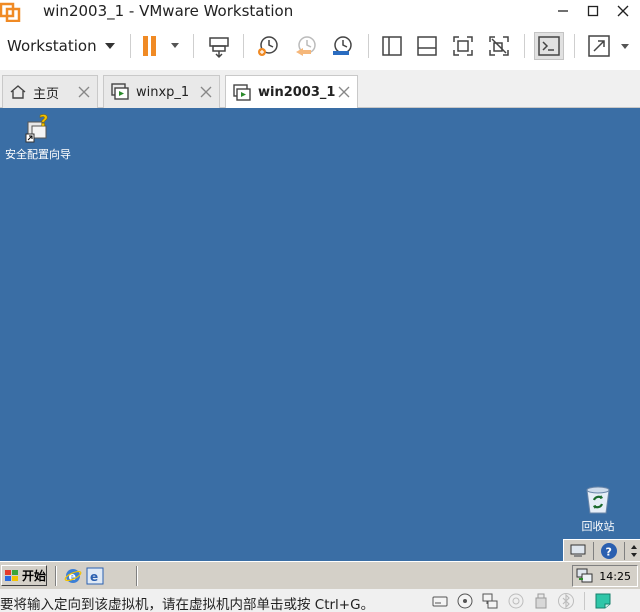 The image size is (640, 612). I want to click on minimize-button, so click(563, 11).